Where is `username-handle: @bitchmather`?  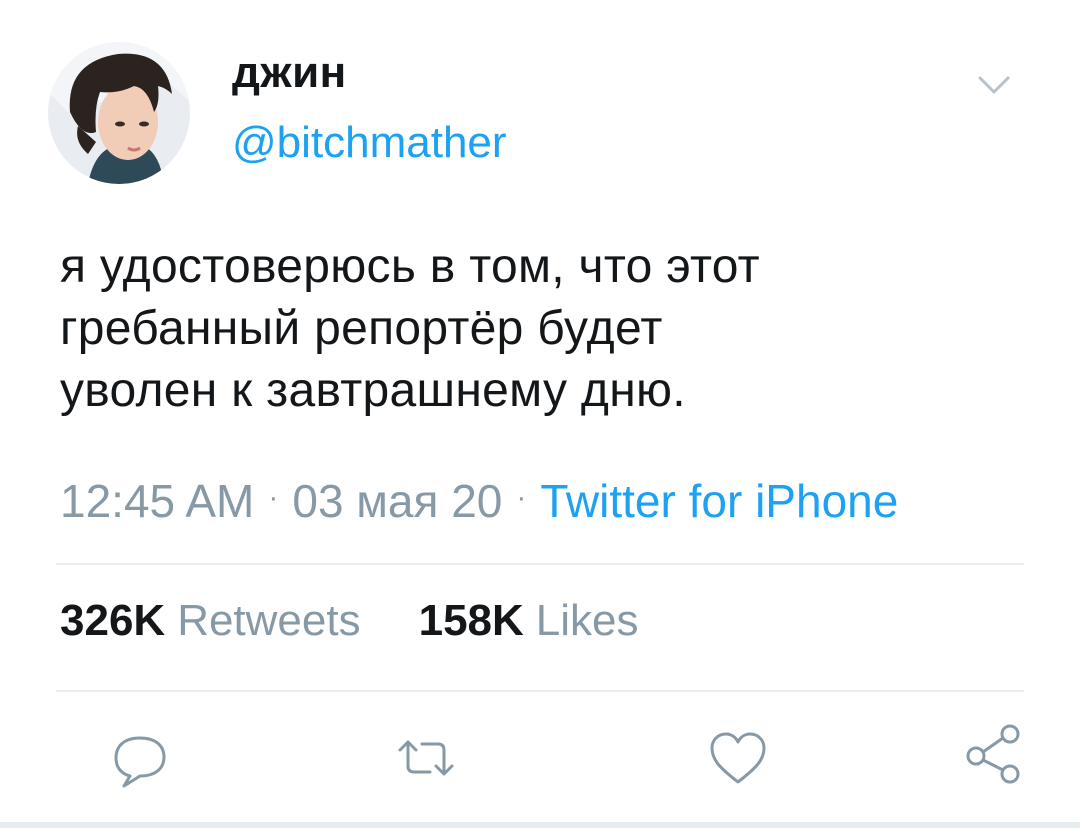
username-handle: @bitchmather is located at coordinates (369, 143).